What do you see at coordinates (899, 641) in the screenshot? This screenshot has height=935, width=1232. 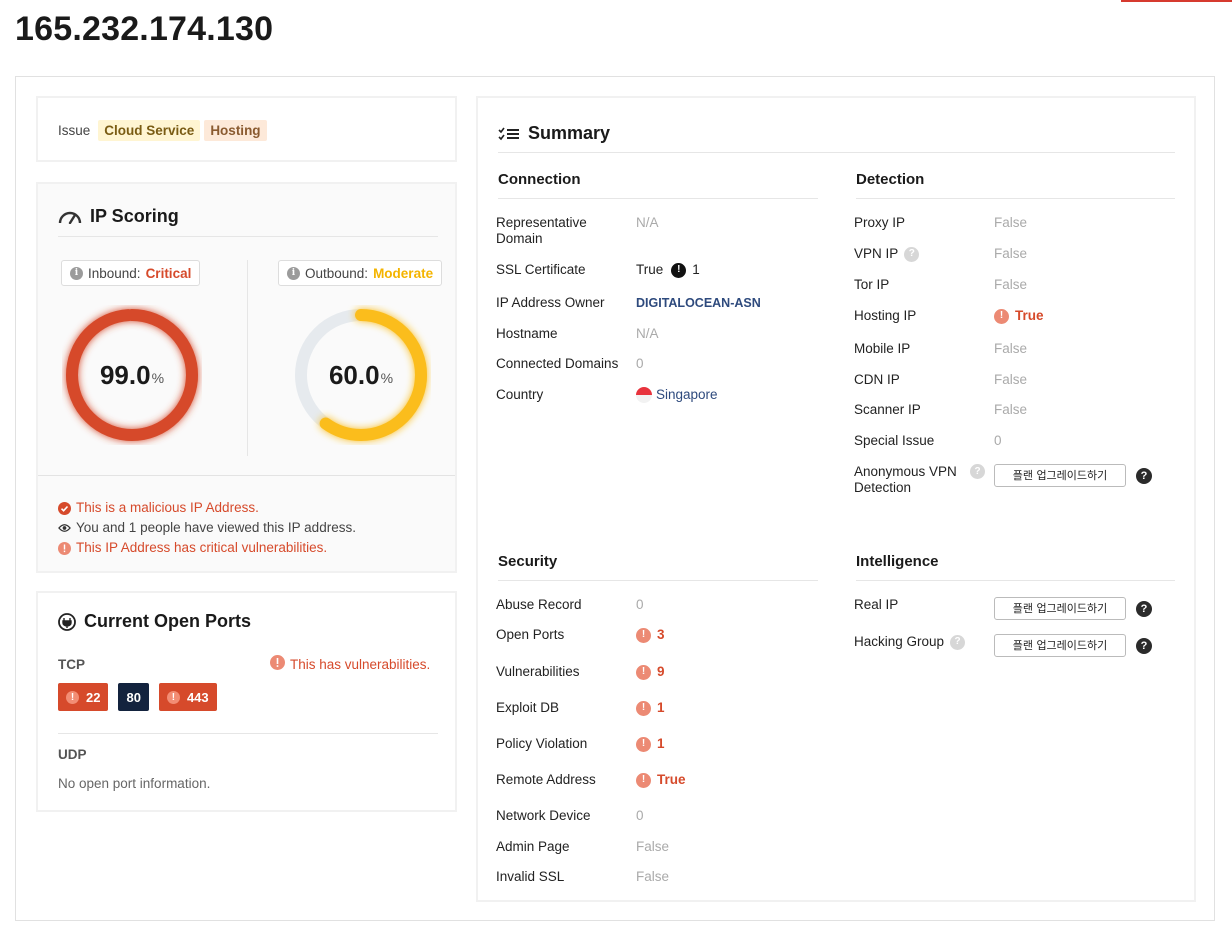 I see `hacking-group-label: Hacking Group` at bounding box center [899, 641].